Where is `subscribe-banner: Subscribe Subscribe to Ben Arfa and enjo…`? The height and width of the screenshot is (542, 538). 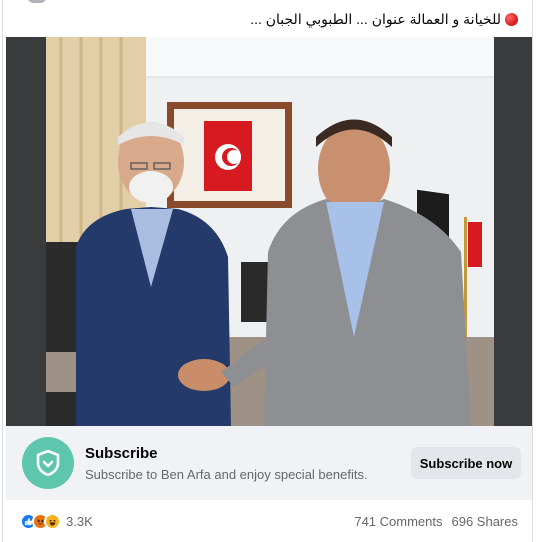
subscribe-banner: Subscribe Subscribe to Ben Arfa and enjo… is located at coordinates (269, 463).